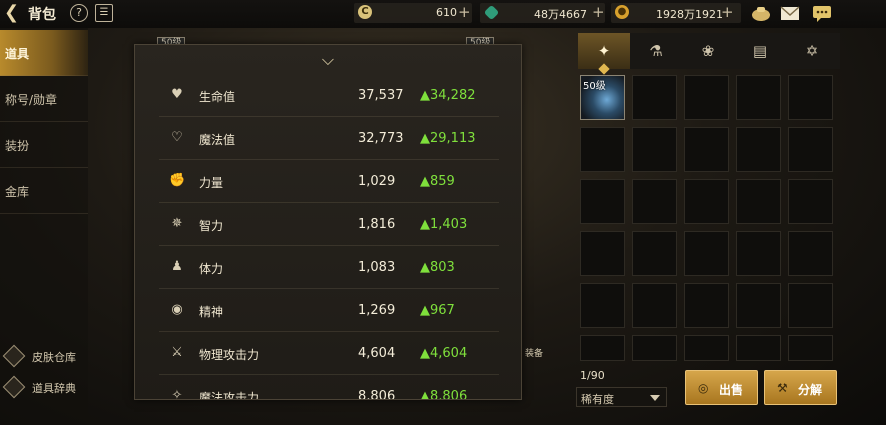 The height and width of the screenshot is (425, 886). I want to click on stat-delta: ▲803, so click(437, 267).